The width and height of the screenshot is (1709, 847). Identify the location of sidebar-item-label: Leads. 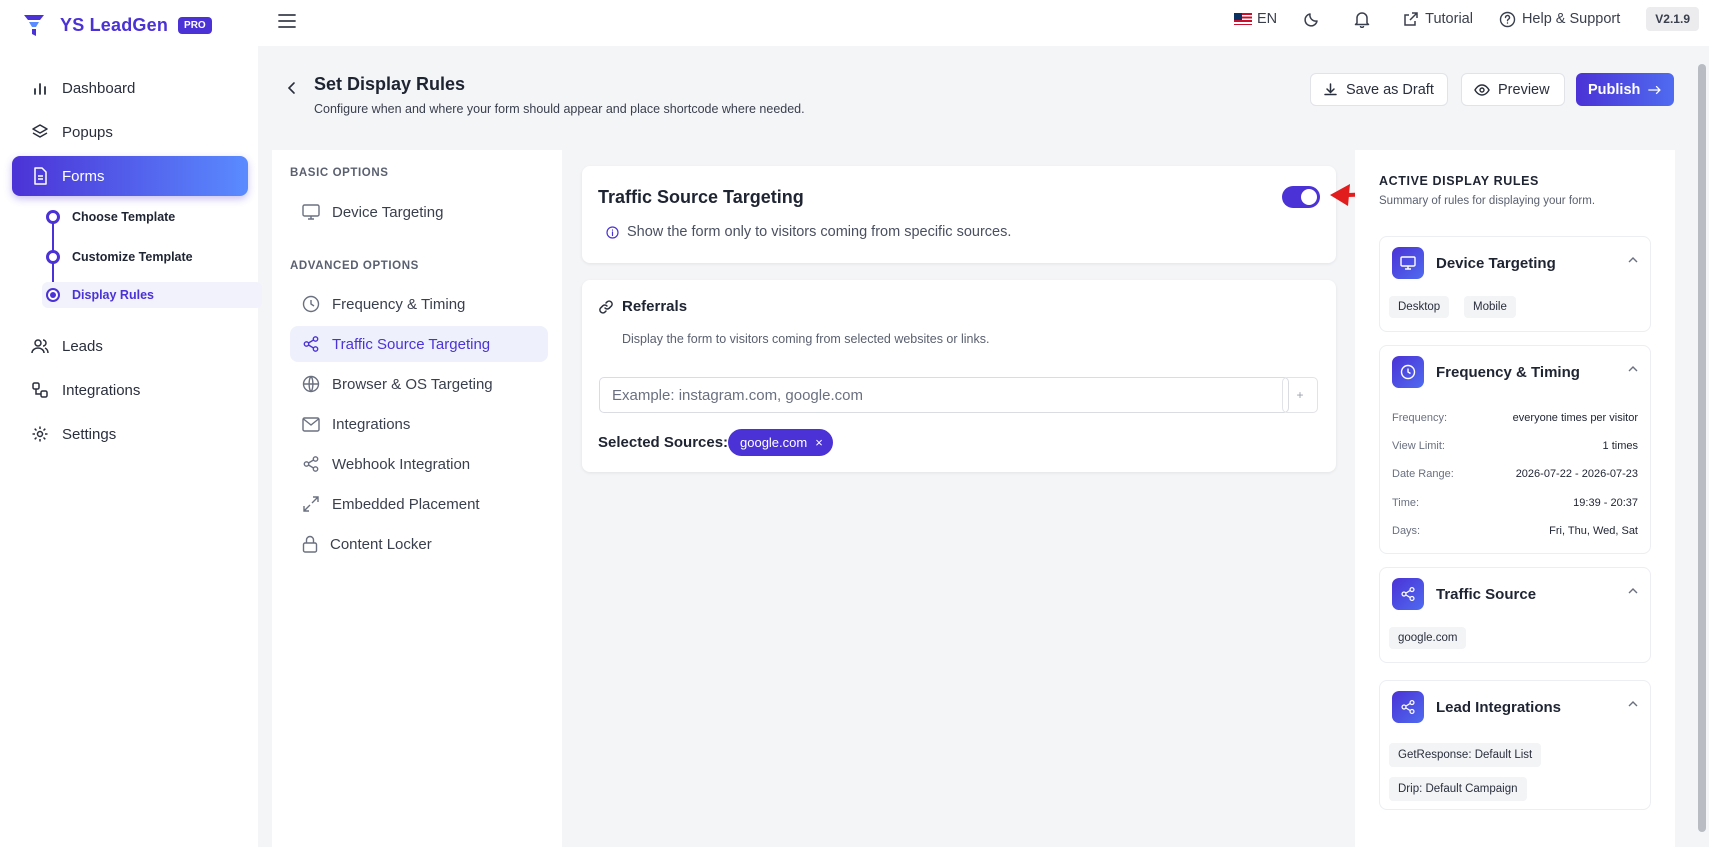
(82, 346).